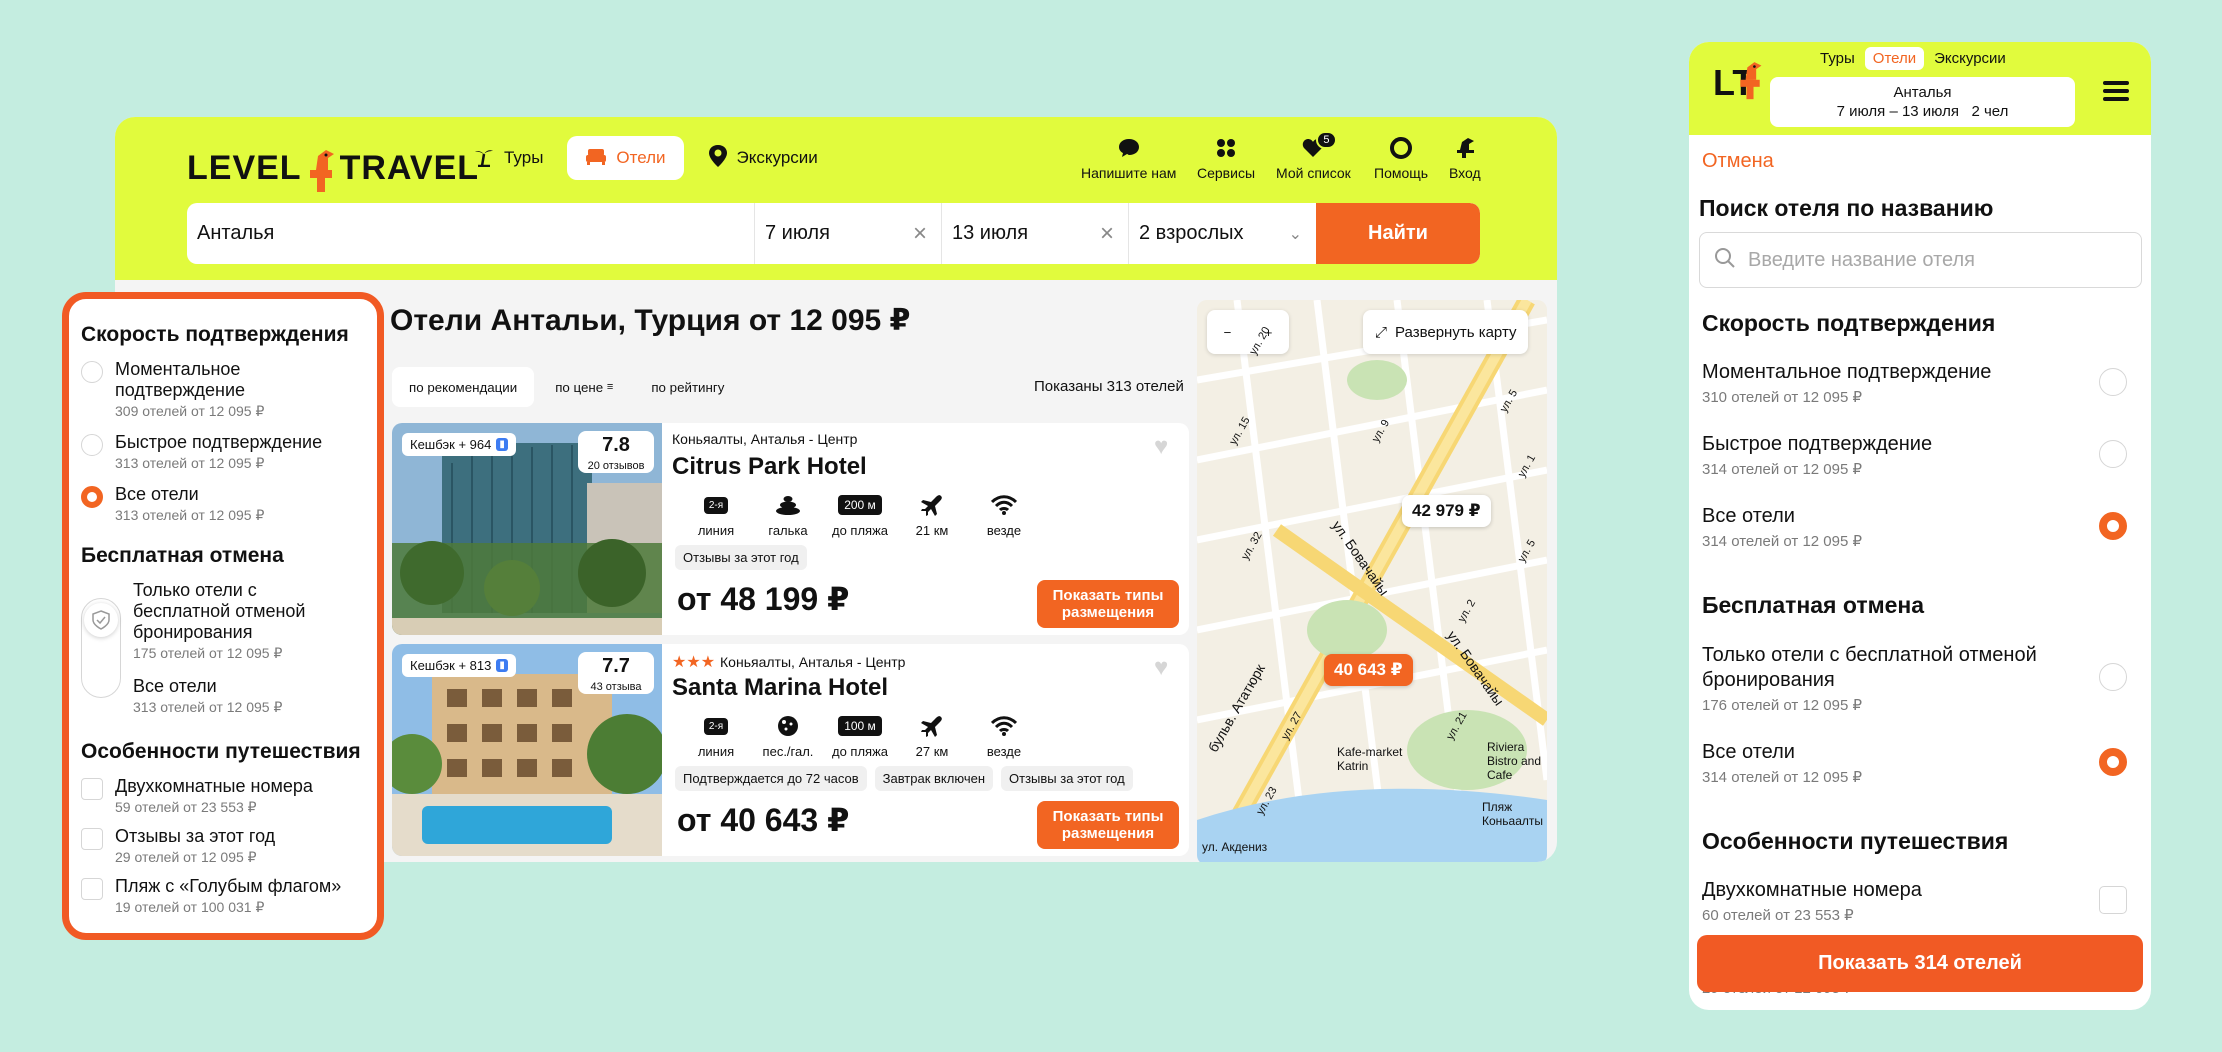 The height and width of the screenshot is (1052, 2222). What do you see at coordinates (1914, 763) in the screenshot?
I see `mobile-cancel-all: Все отели 314 отелей от 12 095 ₽` at bounding box center [1914, 763].